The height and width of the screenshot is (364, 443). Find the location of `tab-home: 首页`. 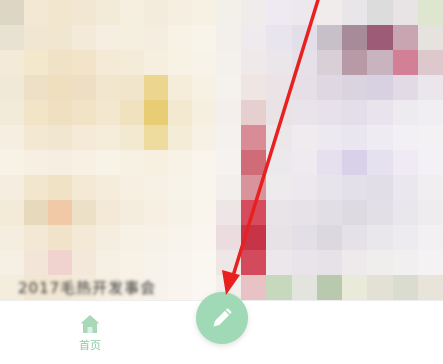

tab-home: 首页 is located at coordinates (90, 334).